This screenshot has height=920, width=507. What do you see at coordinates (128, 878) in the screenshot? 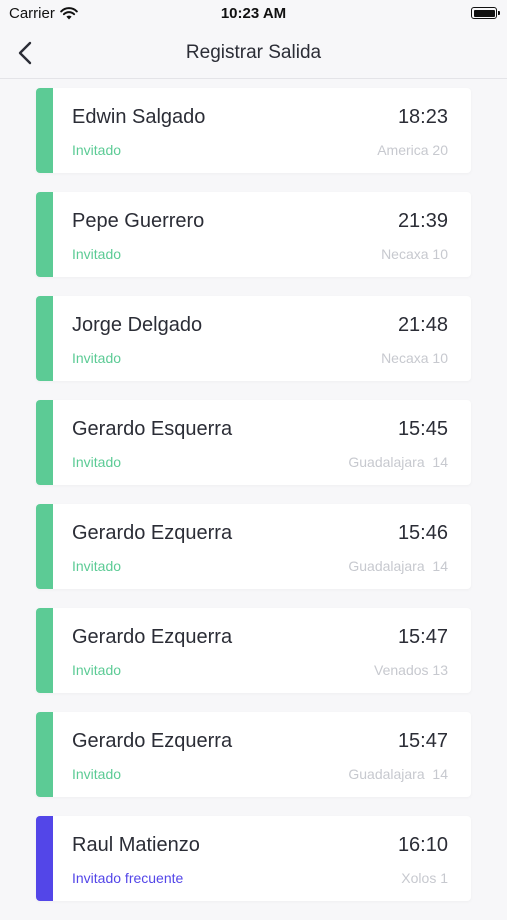
I see `visit-type-label: Invitado frecuente` at bounding box center [128, 878].